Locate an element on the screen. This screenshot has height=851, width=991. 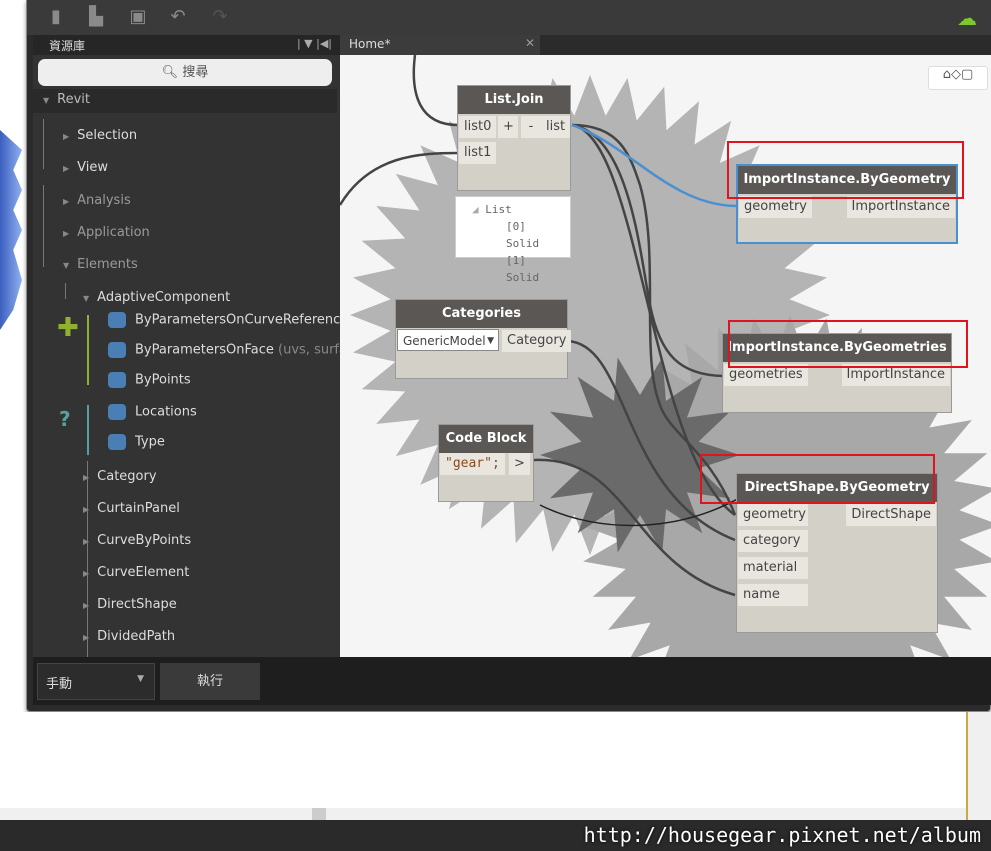
input-port-category: category is located at coordinates (773, 541).